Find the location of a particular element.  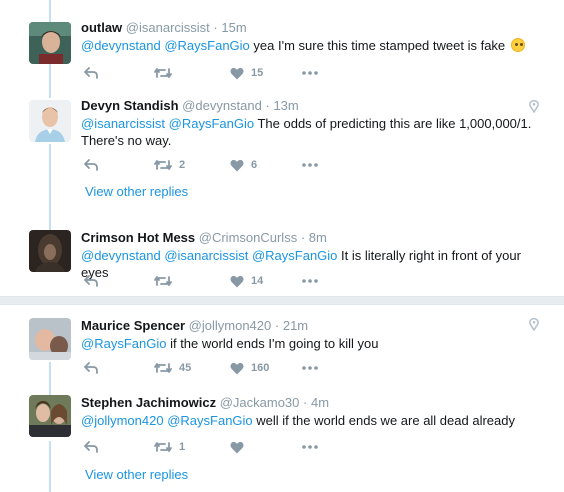

username: @Jackamo30 is located at coordinates (260, 402).